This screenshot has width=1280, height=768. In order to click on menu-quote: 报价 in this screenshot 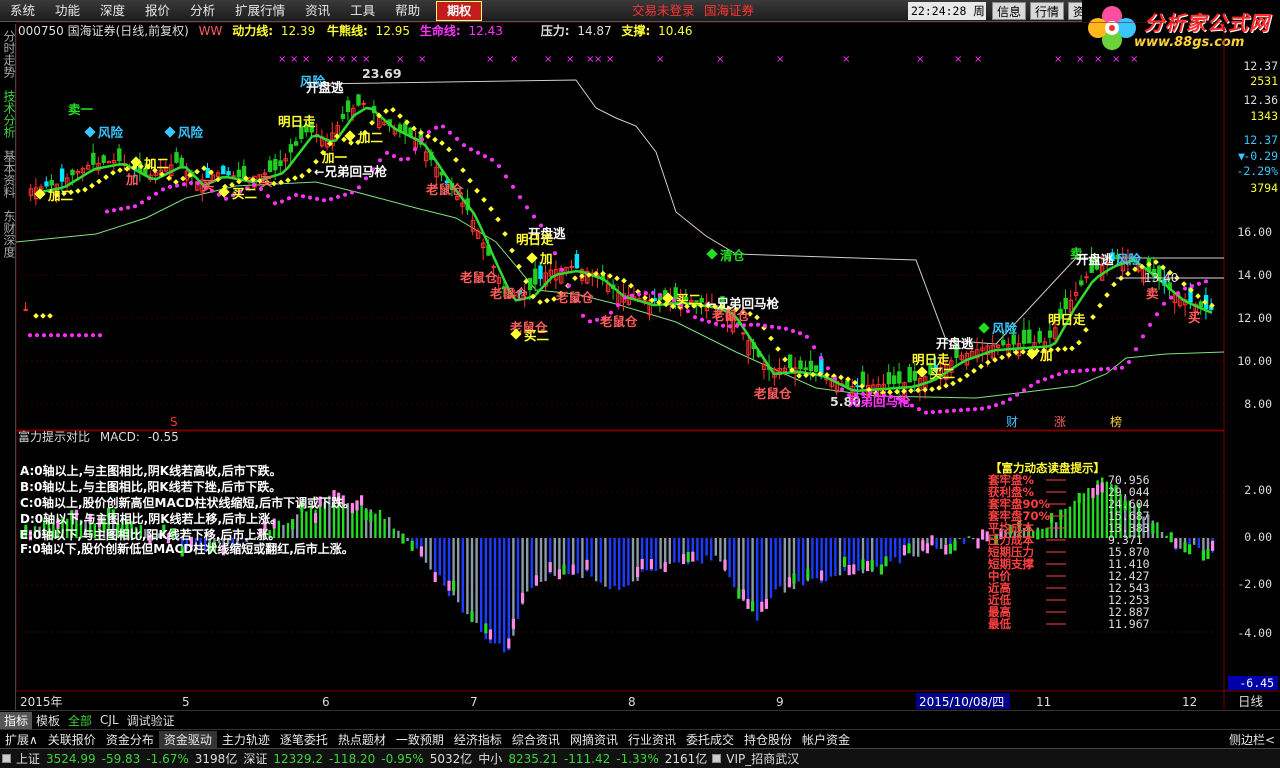, I will do `click(157, 11)`.